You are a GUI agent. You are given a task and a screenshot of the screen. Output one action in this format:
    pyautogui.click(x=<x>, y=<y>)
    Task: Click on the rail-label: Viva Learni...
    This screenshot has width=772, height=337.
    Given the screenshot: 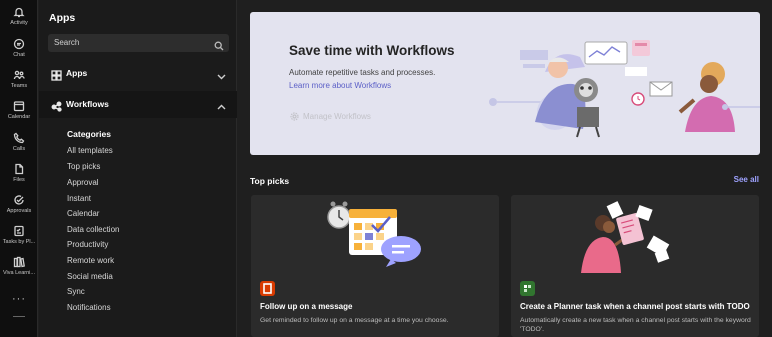 What is the action you would take?
    pyautogui.click(x=18, y=273)
    